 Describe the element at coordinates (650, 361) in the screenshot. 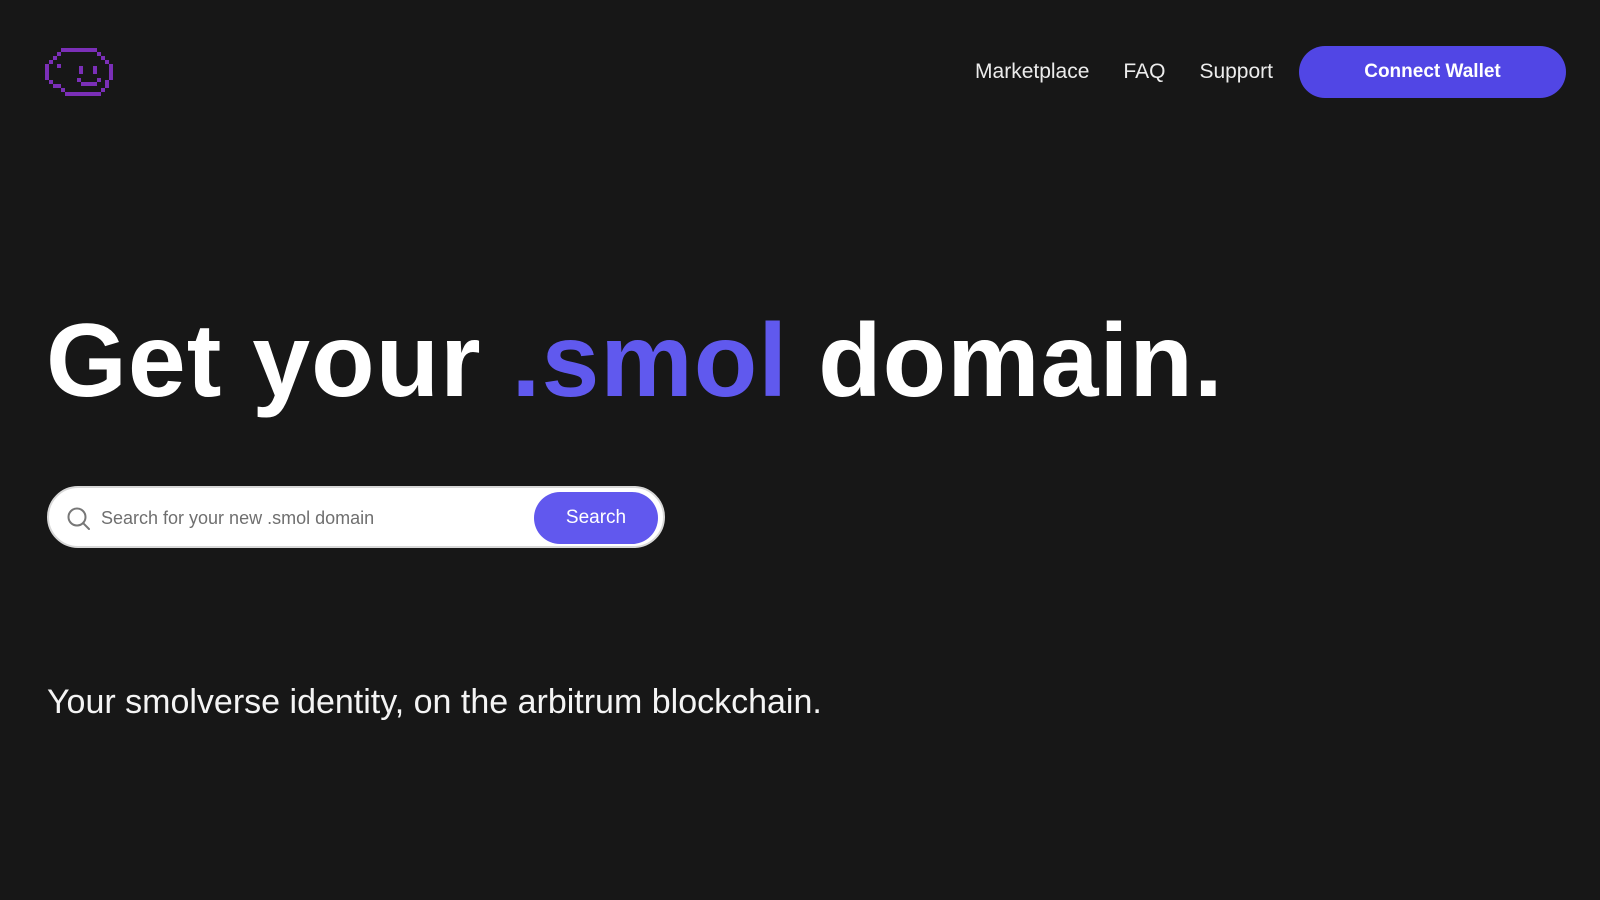

I see `hero-title-accent: .smol` at that location.